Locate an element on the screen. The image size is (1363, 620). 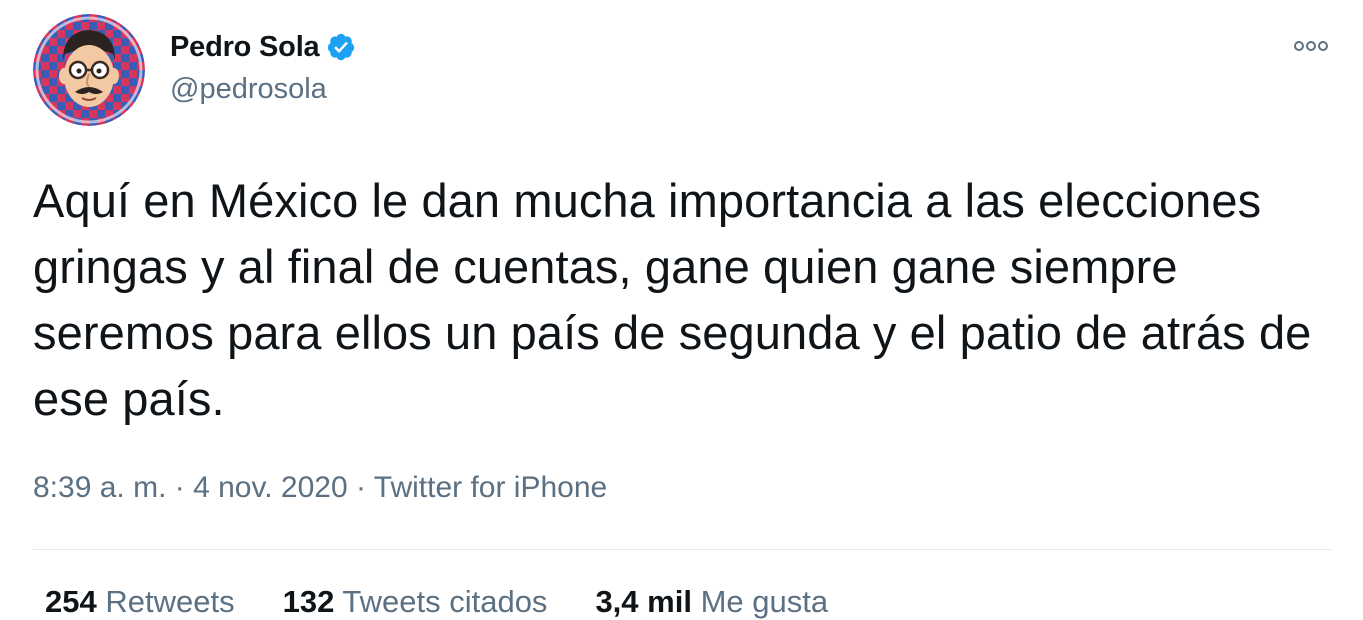
author-info: Pedro Sola @pedrosola is located at coordinates (263, 66).